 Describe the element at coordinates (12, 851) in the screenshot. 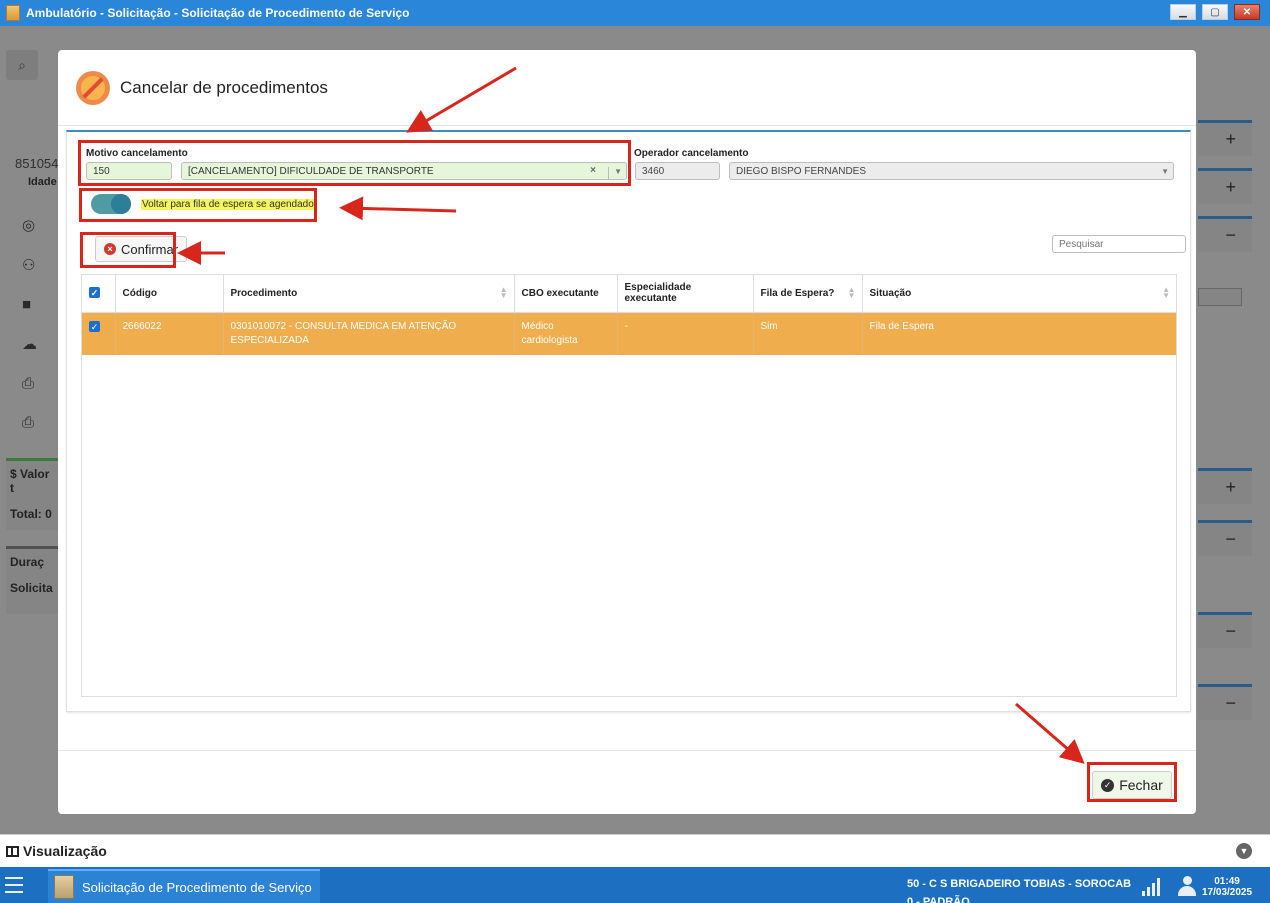

I see `visualizacao-icon` at that location.